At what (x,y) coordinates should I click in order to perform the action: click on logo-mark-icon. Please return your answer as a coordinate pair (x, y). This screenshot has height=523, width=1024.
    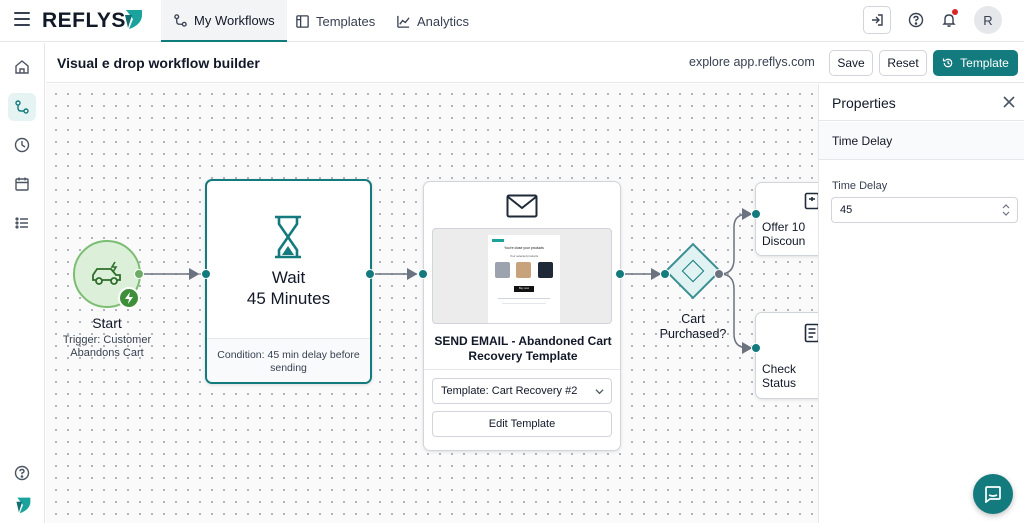
    Looking at the image, I should click on (23, 505).